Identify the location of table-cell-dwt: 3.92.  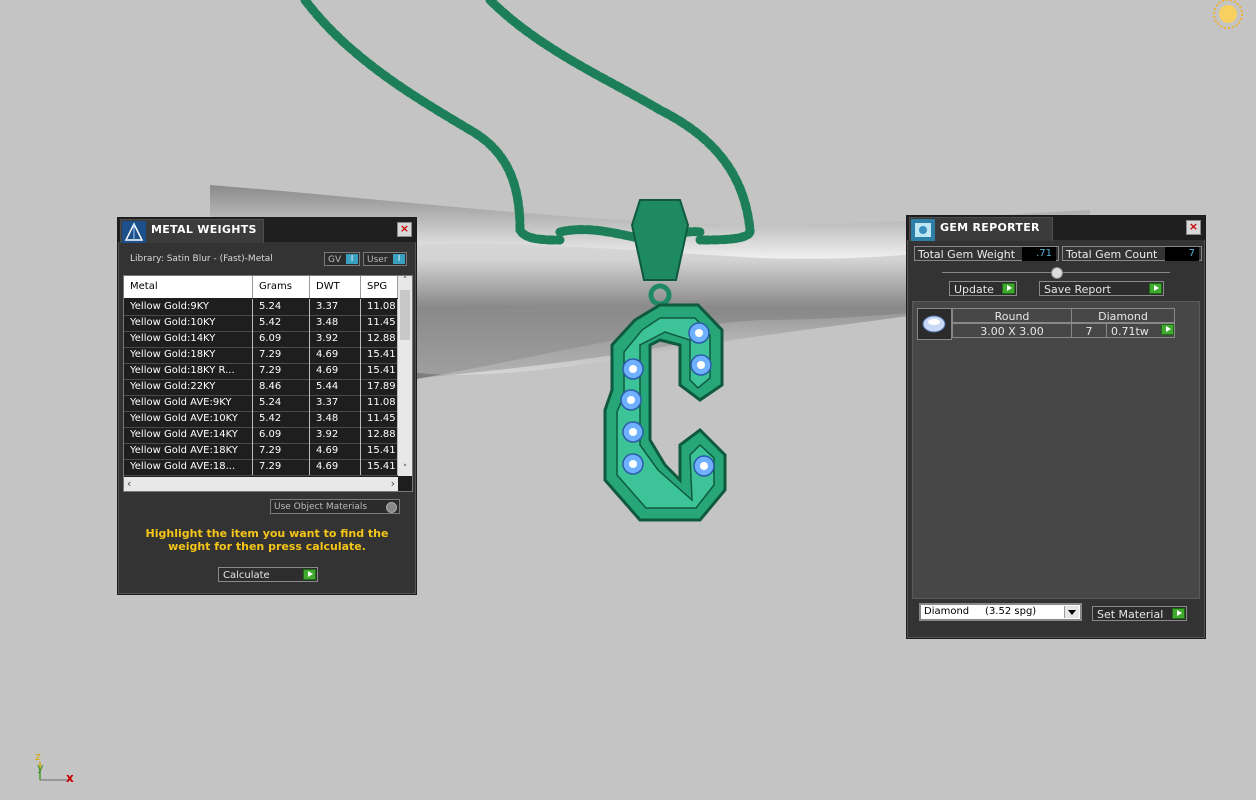
(335, 339).